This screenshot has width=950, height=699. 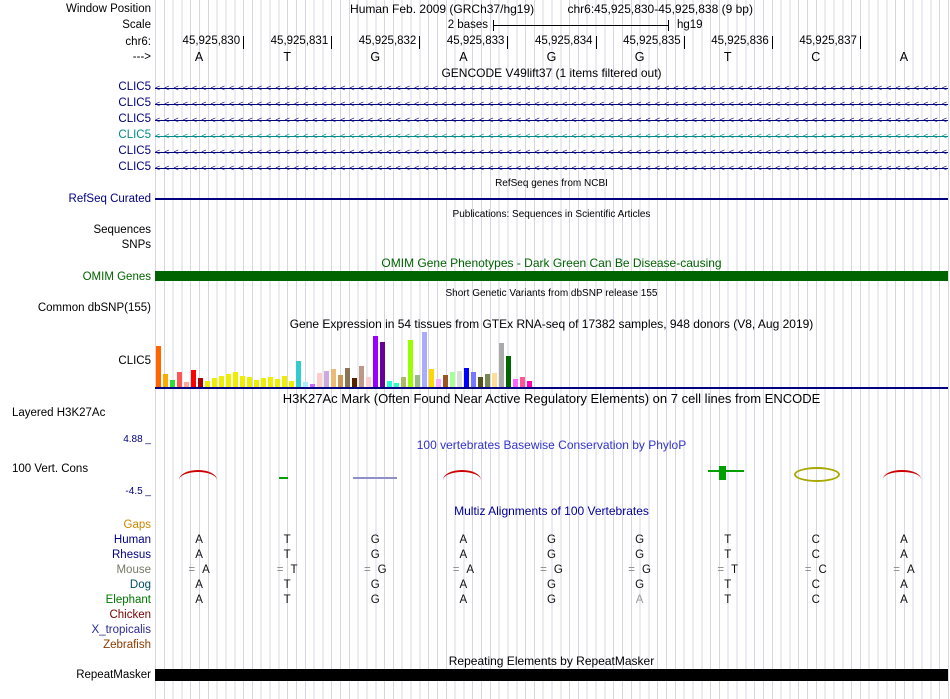 I want to click on omim-genes-label: OMIM Genes, so click(x=75, y=277).